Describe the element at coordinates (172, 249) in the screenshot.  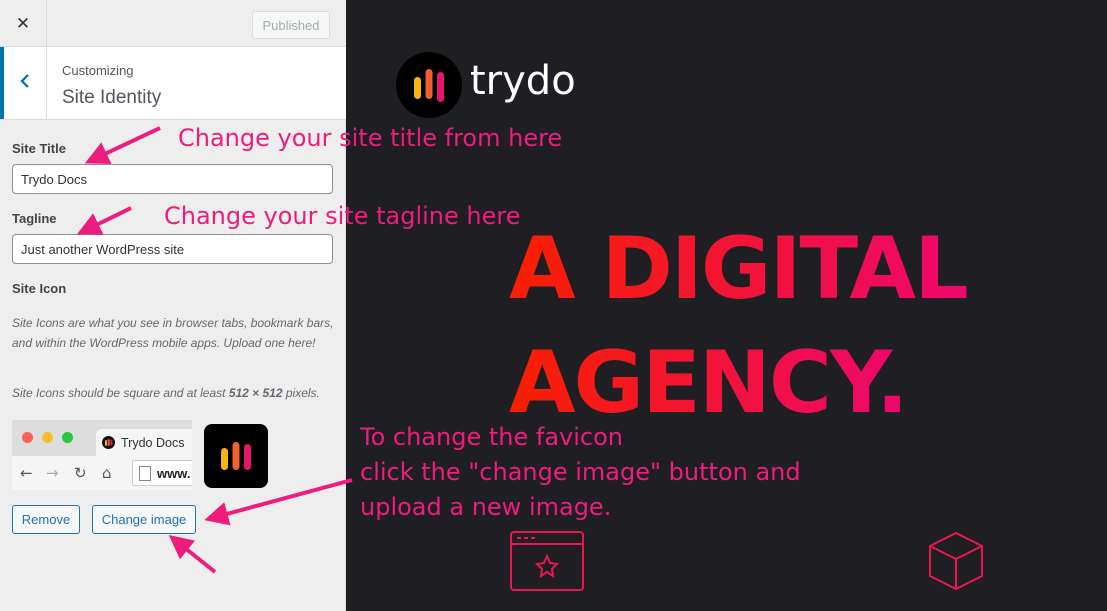
I see `tagline-input` at that location.